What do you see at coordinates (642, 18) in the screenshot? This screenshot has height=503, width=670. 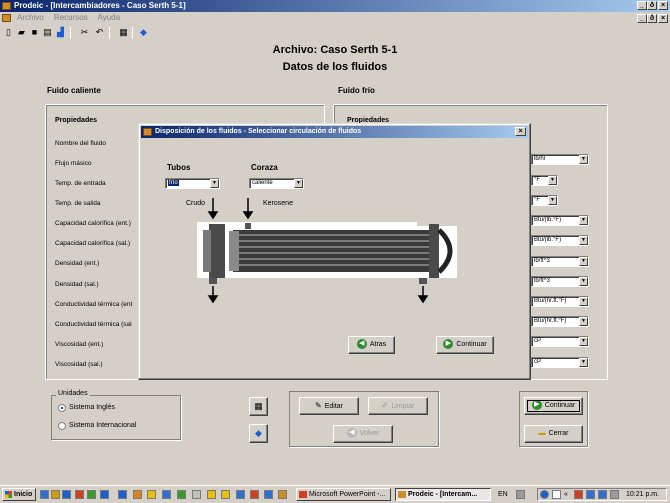 I see `doc-minimize-button: _` at bounding box center [642, 18].